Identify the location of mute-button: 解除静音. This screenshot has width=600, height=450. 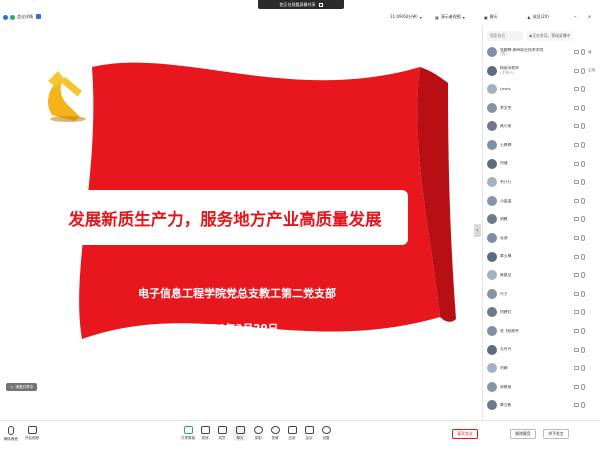
(11, 434).